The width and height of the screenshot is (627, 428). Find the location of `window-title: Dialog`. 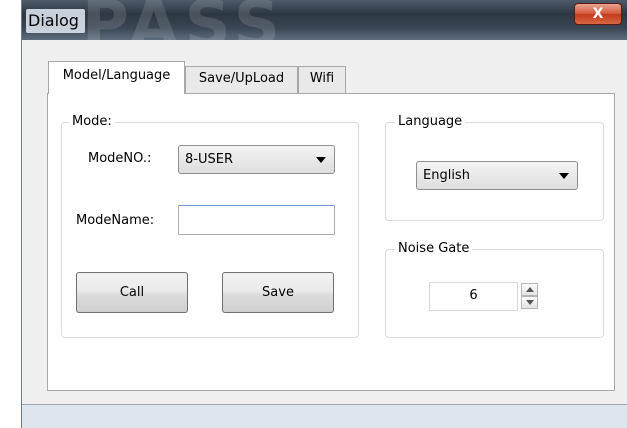

window-title: Dialog is located at coordinates (55, 21).